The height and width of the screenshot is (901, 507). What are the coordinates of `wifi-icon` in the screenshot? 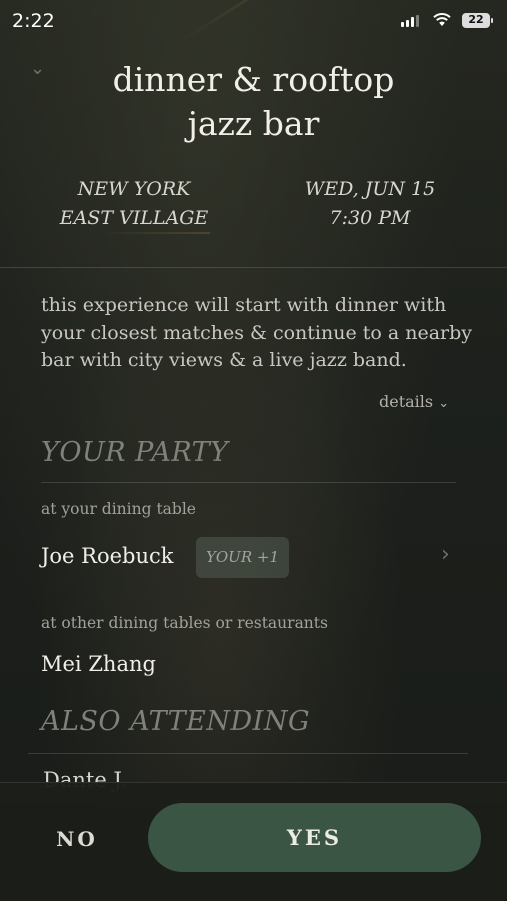 It's located at (442, 19).